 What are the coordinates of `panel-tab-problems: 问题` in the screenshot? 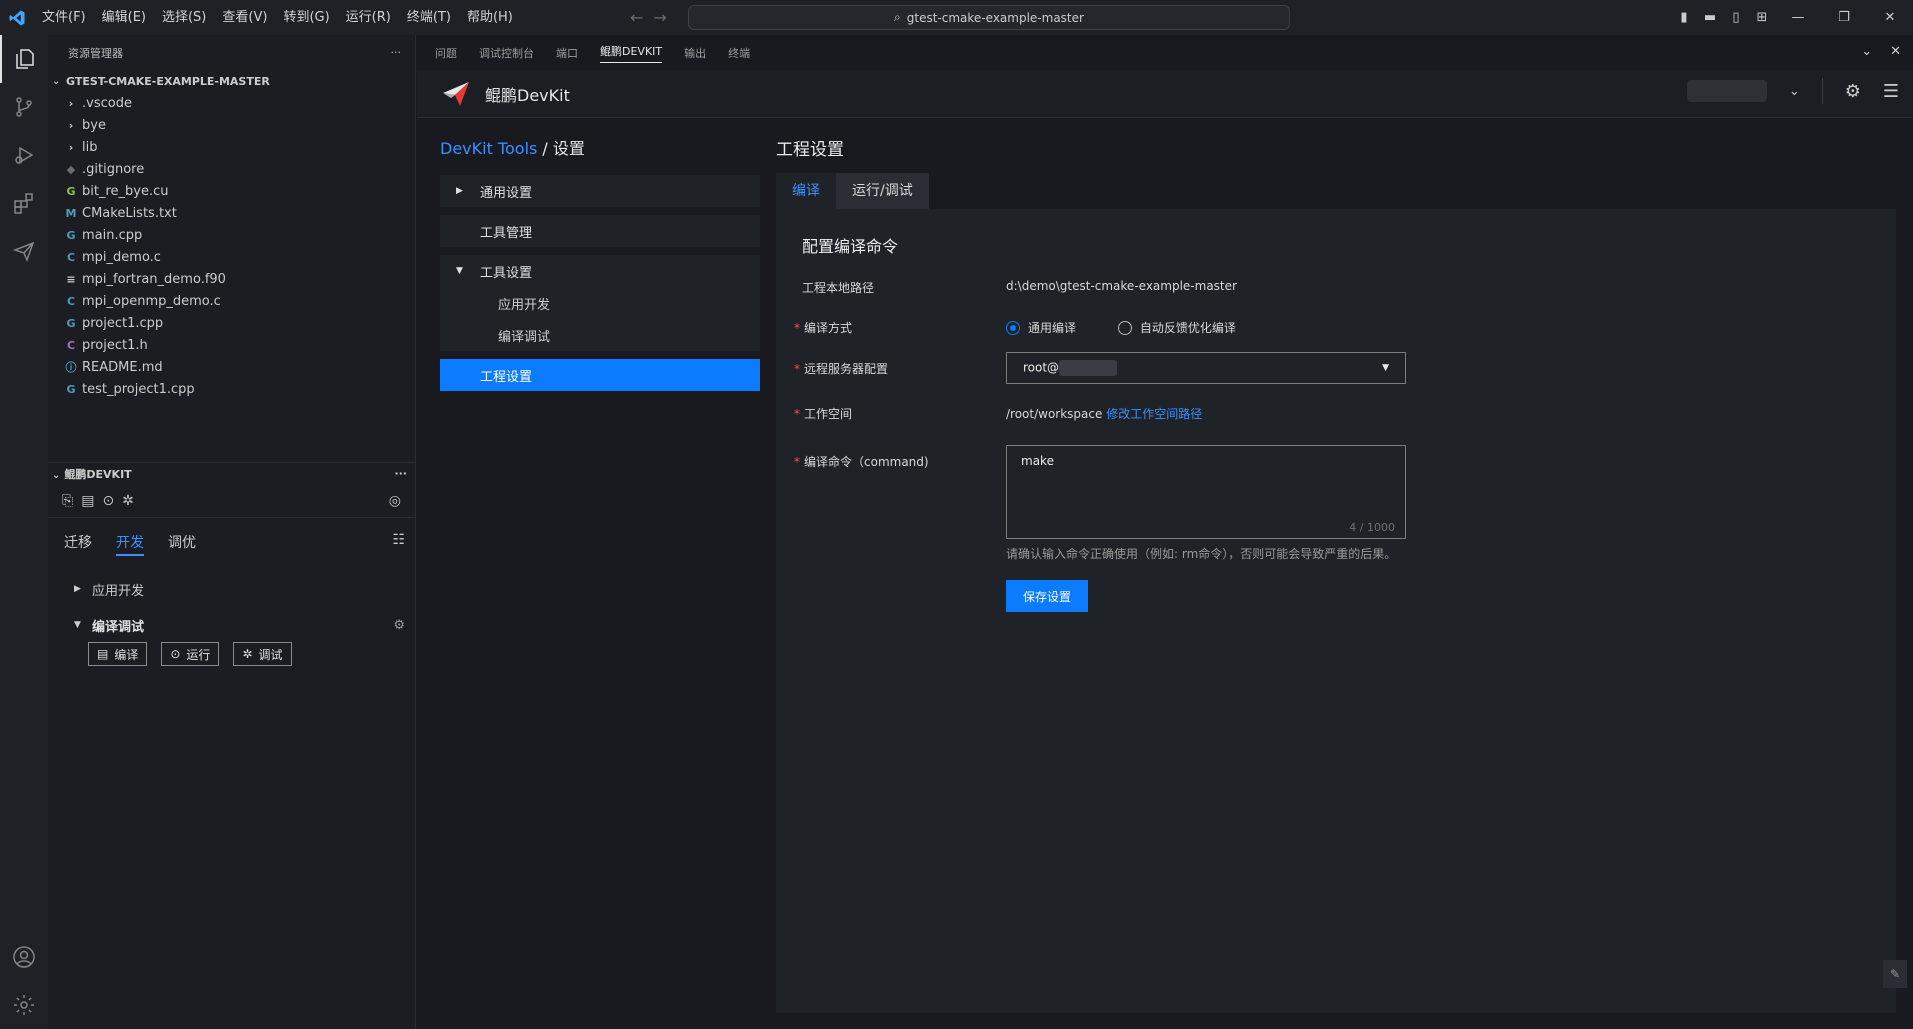 It's located at (446, 53).